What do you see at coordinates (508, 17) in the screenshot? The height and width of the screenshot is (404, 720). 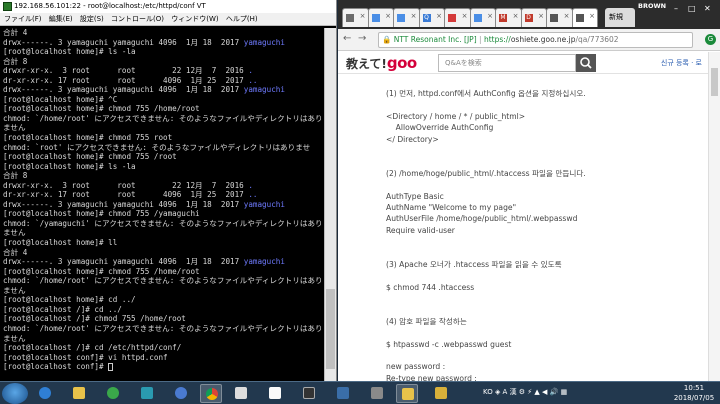 I see `browser-tab: M ×` at bounding box center [508, 17].